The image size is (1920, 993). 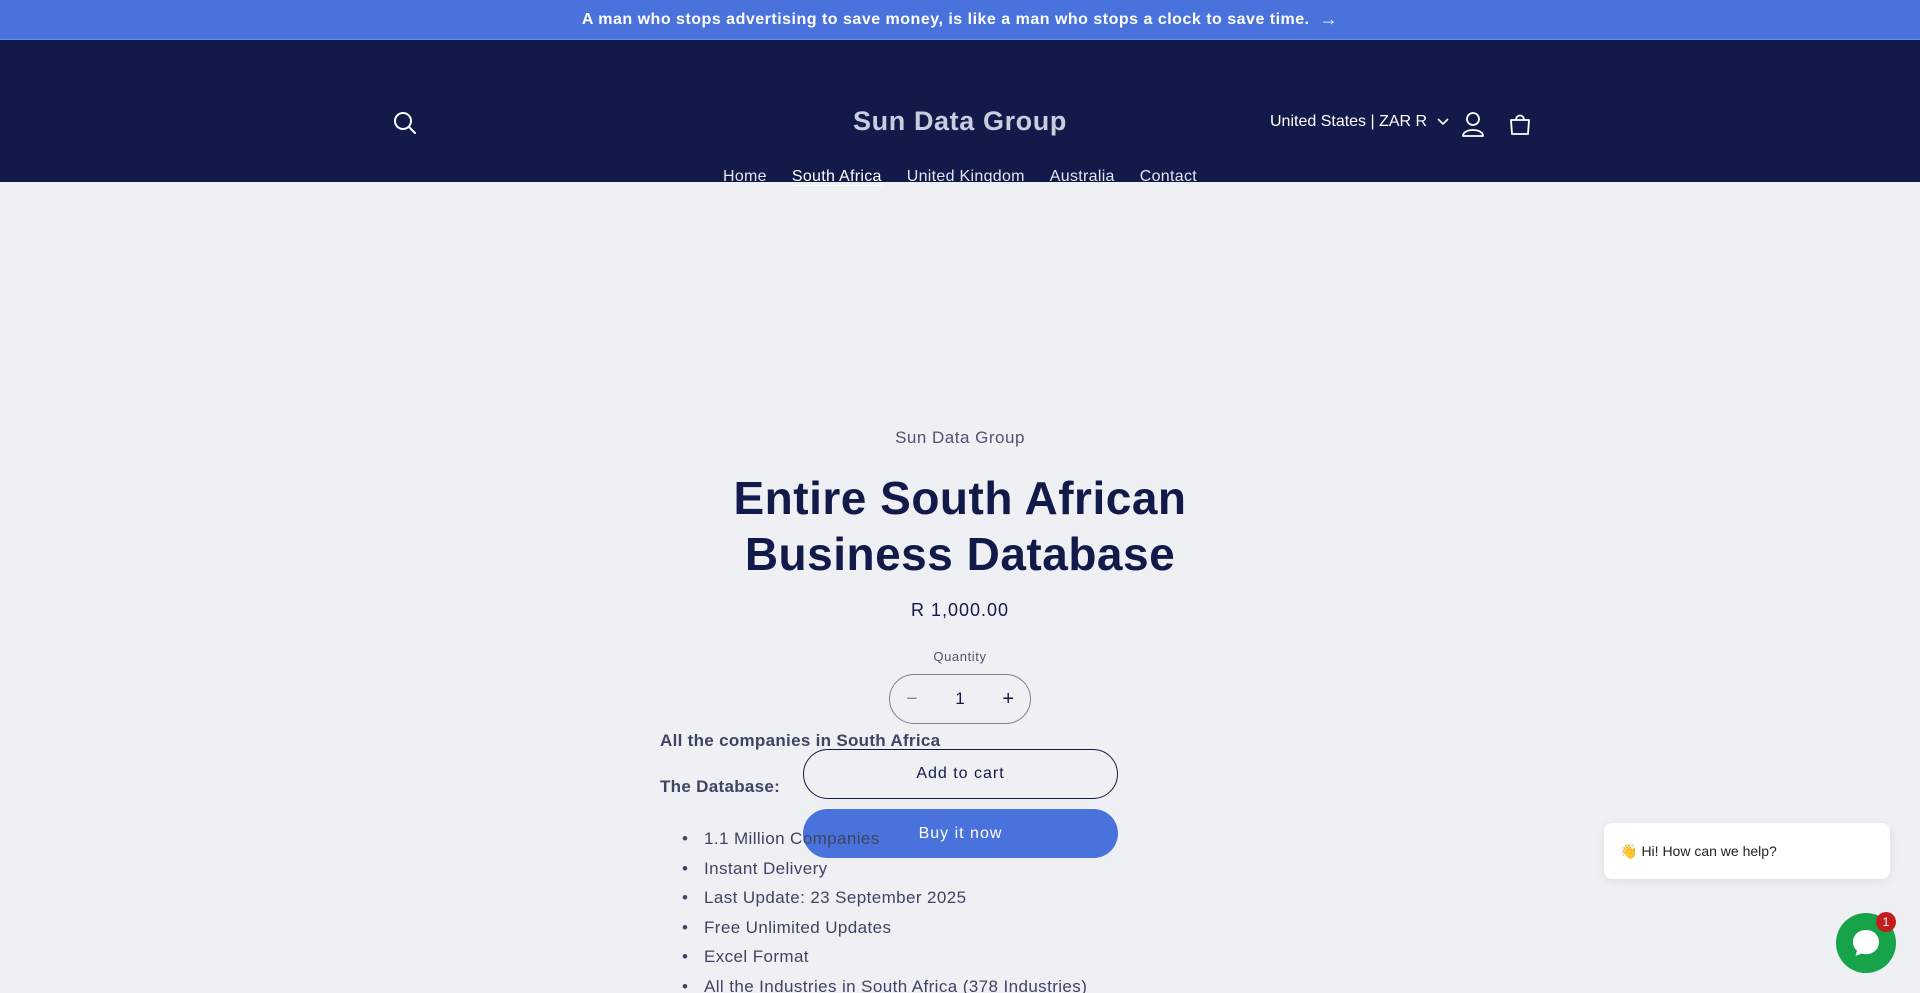 What do you see at coordinates (960, 656) in the screenshot?
I see `quantity-label: Quantity` at bounding box center [960, 656].